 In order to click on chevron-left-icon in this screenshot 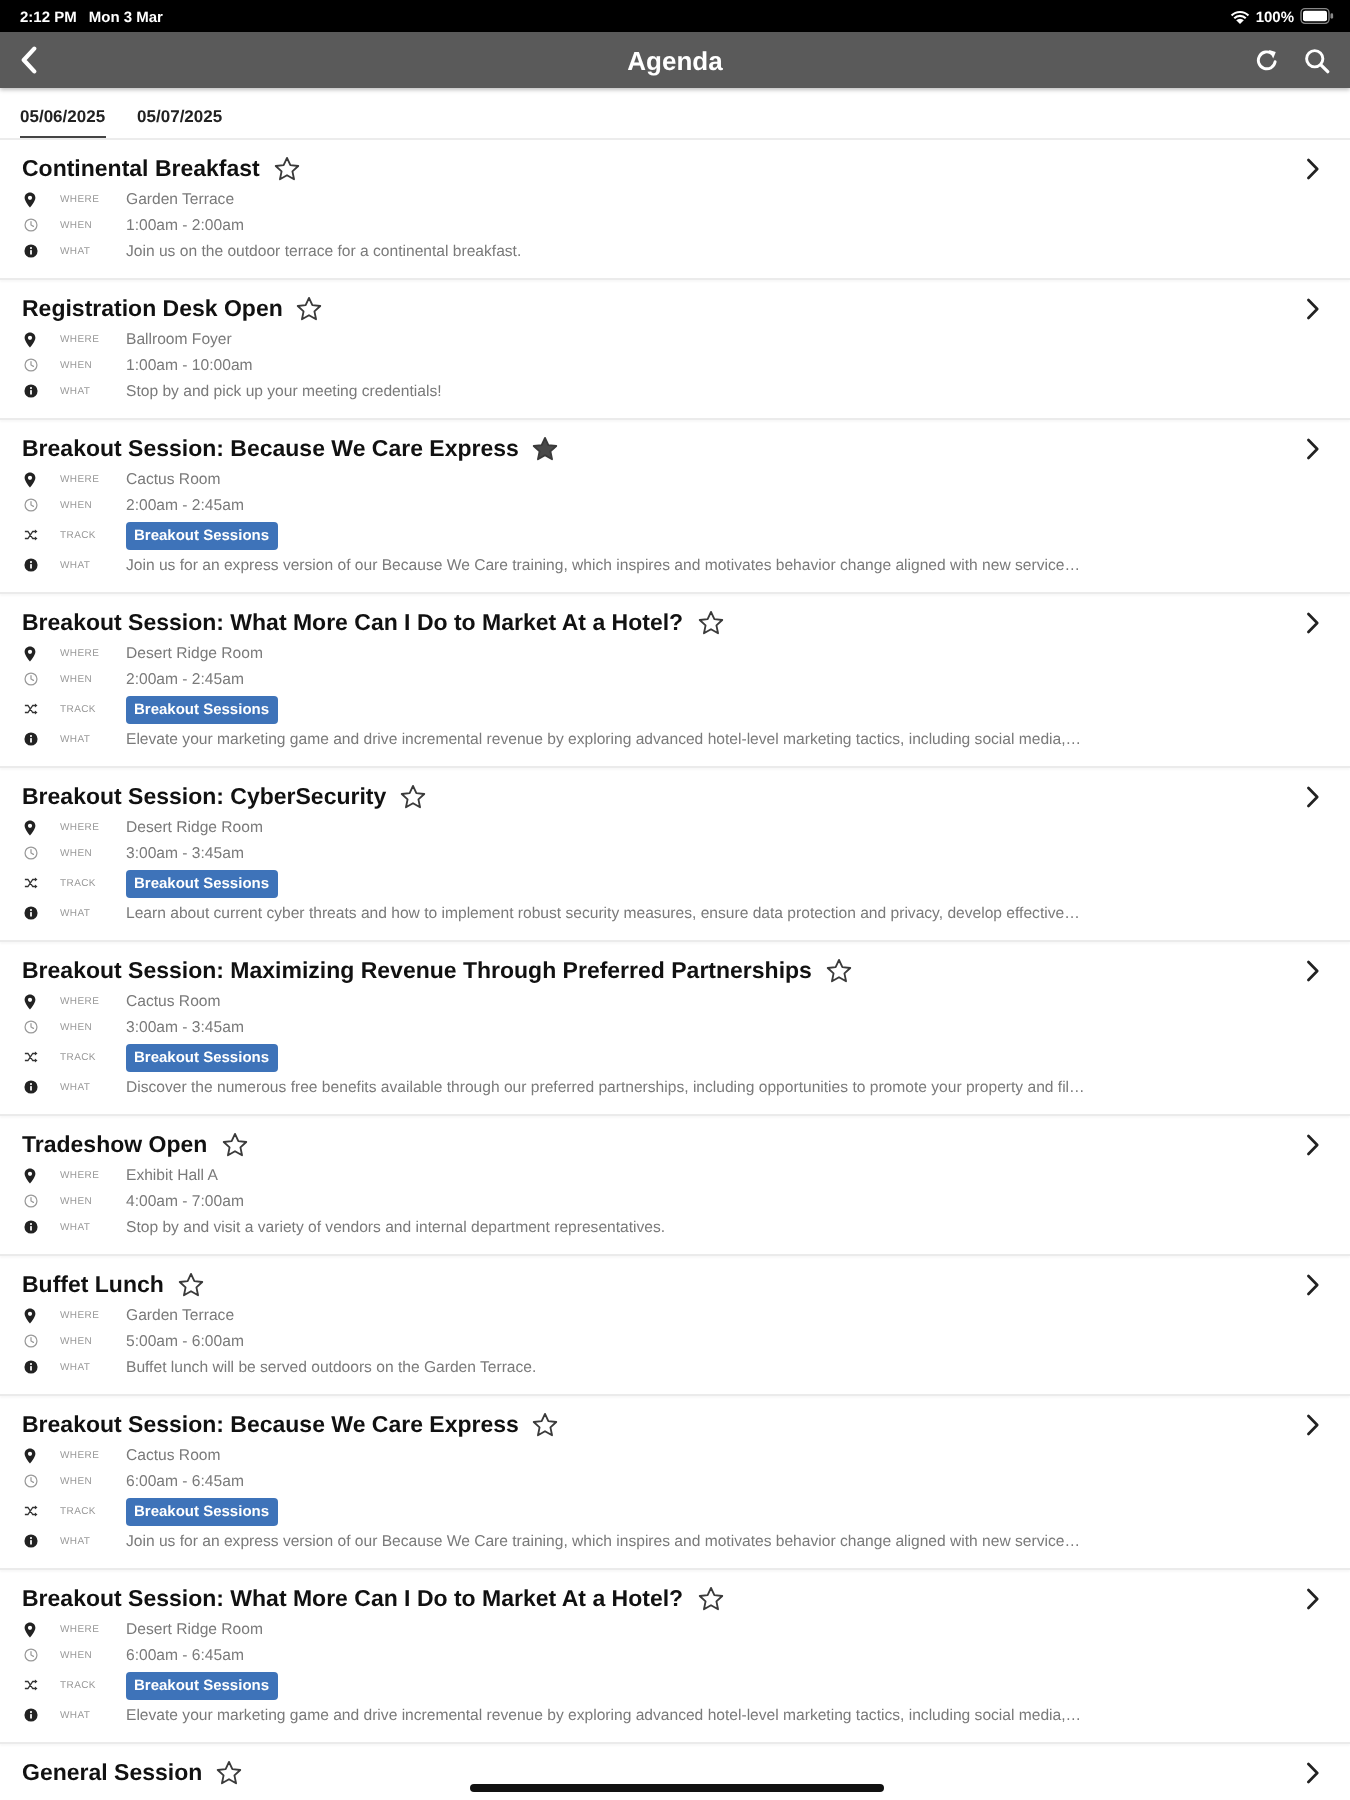, I will do `click(29, 60)`.